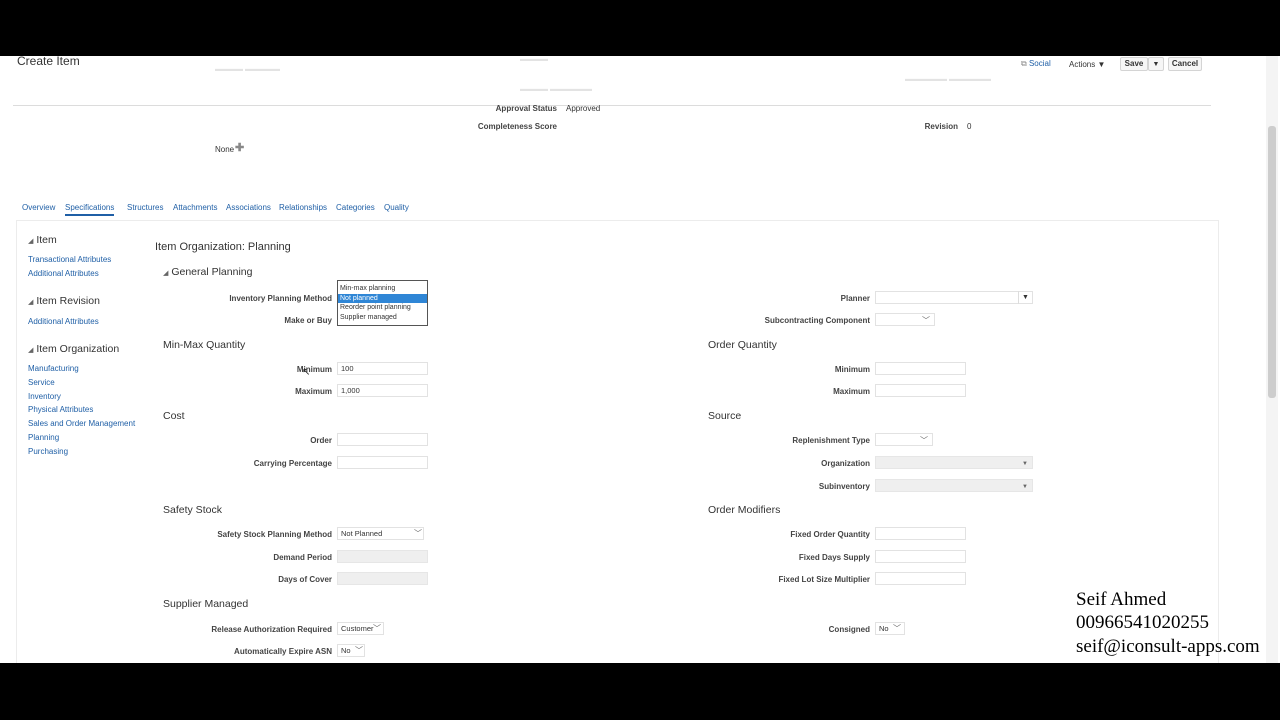 Image resolution: width=1280 pixels, height=720 pixels. I want to click on tab-attachments: Attachments, so click(195, 207).